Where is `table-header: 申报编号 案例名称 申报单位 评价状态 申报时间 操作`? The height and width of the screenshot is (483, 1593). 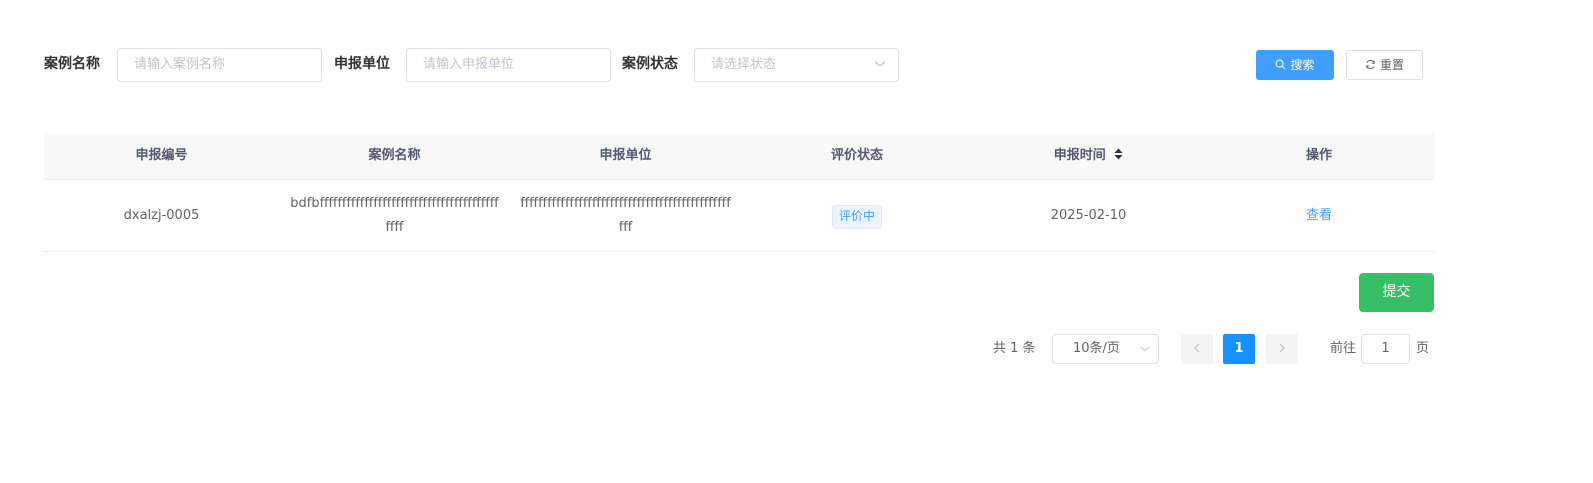
table-header: 申报编号 案例名称 申报单位 评价状态 申报时间 操作 is located at coordinates (739, 156).